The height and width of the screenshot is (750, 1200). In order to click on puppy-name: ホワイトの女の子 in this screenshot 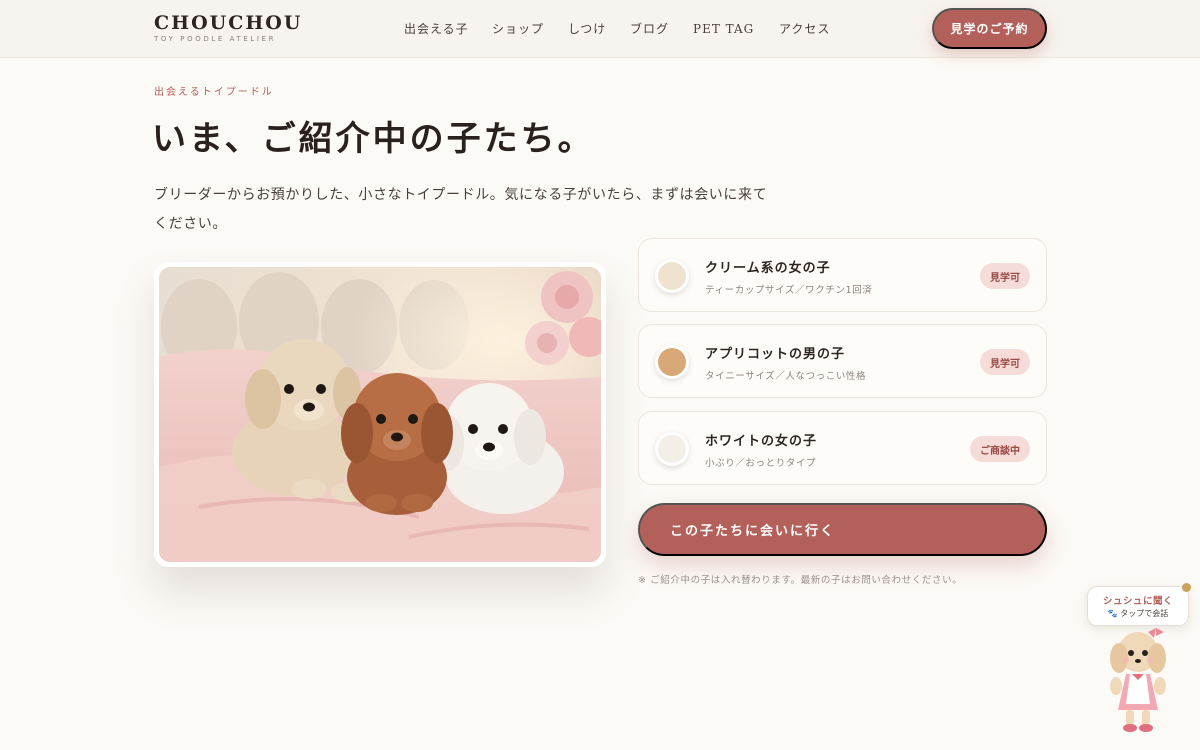, I will do `click(761, 441)`.